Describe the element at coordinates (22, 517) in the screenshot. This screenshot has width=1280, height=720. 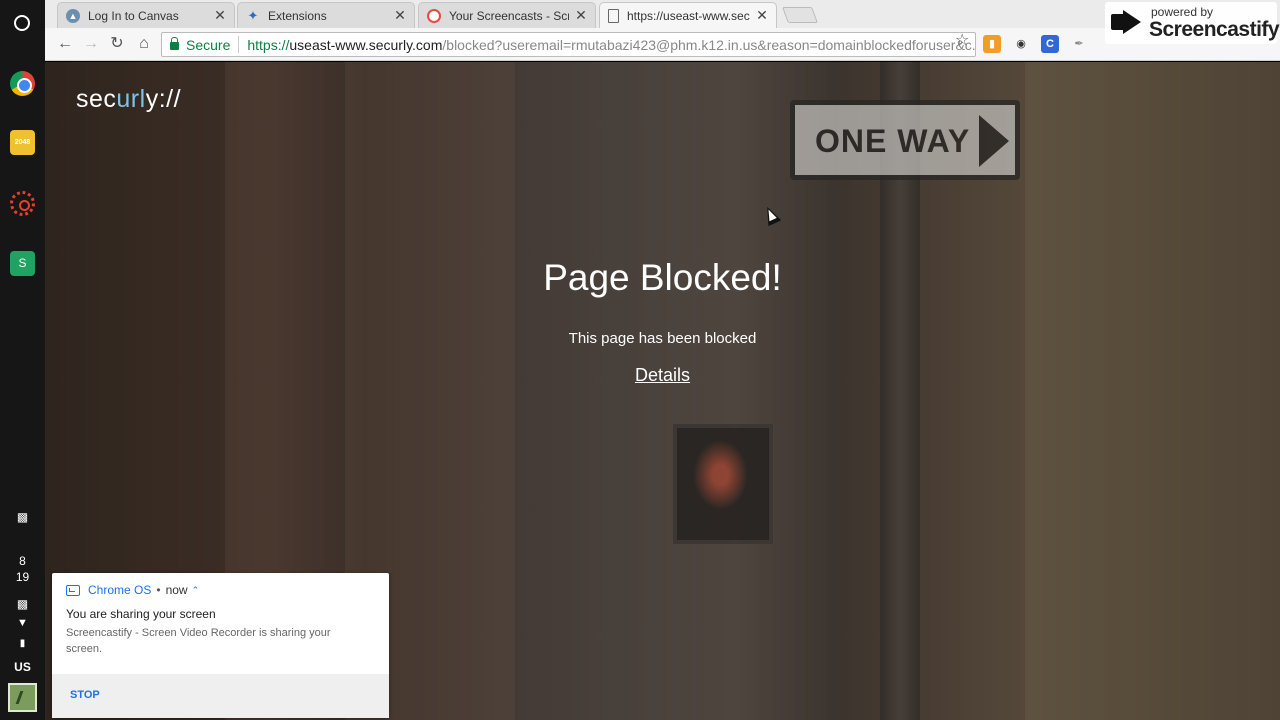
I see `cast-icon: ▩` at that location.